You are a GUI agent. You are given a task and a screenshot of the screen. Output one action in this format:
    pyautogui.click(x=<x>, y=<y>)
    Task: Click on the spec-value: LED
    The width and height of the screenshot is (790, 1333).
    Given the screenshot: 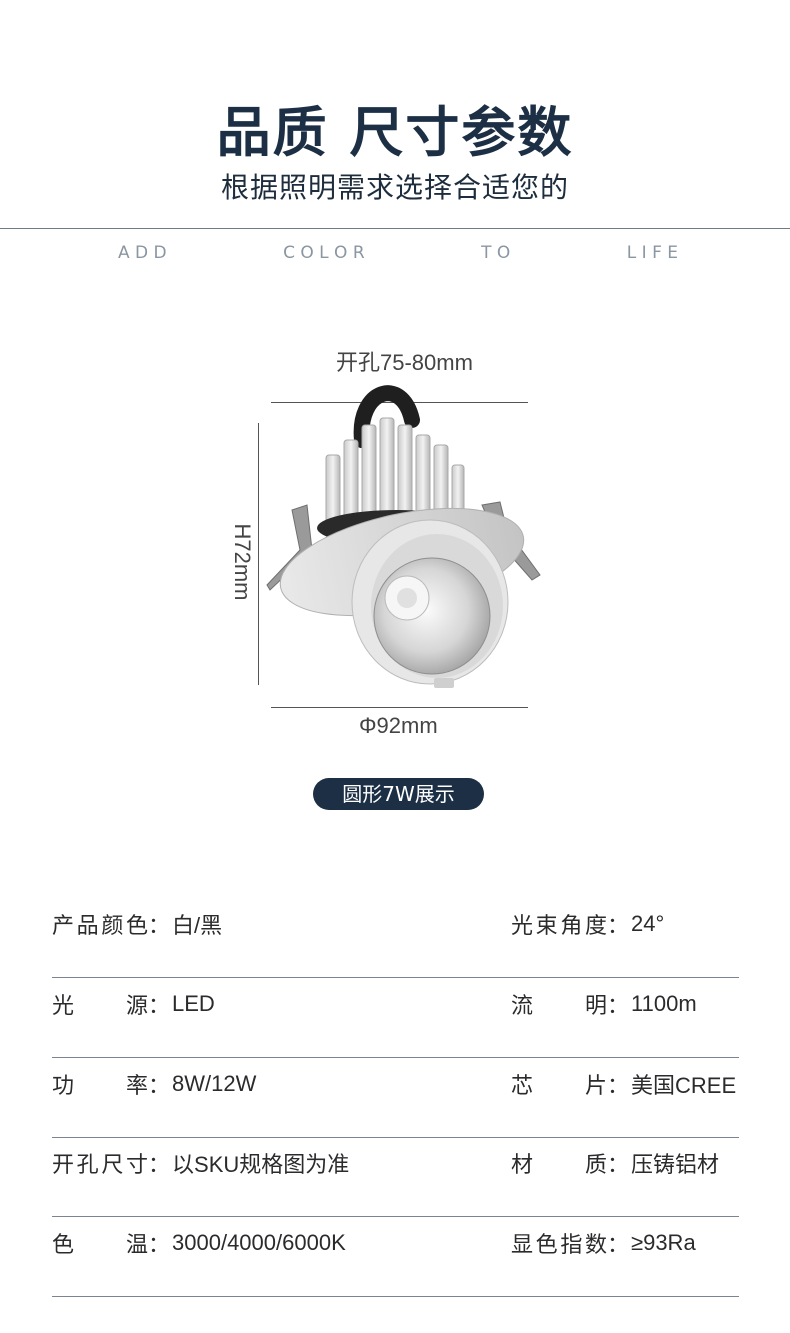 What is the action you would take?
    pyautogui.click(x=193, y=1003)
    